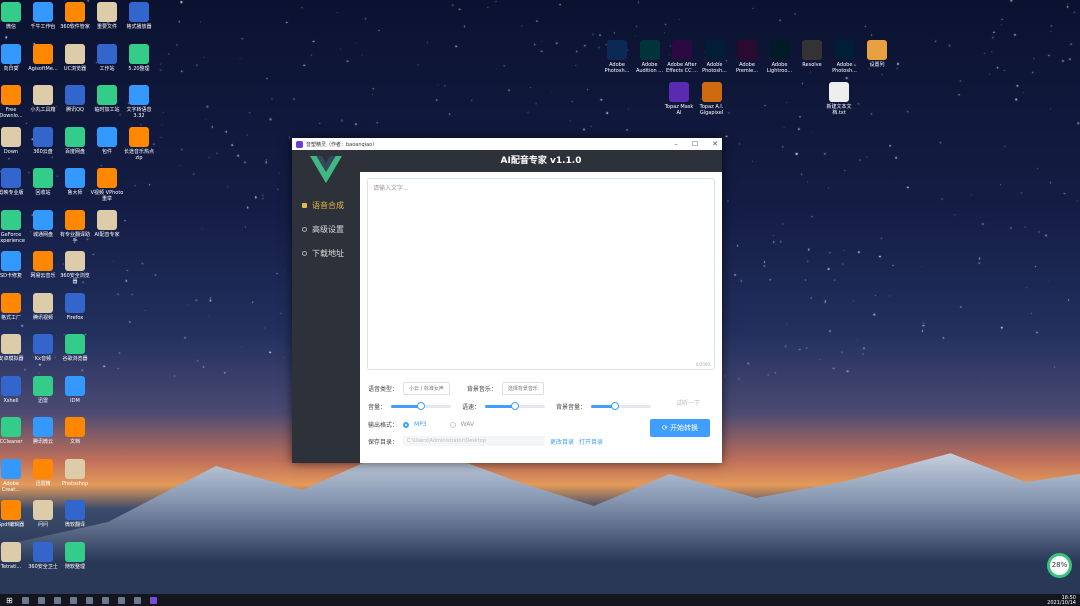 The height and width of the screenshot is (606, 1080). Describe the element at coordinates (562, 441) in the screenshot. I see `change-dir-link: 更改目录` at that location.